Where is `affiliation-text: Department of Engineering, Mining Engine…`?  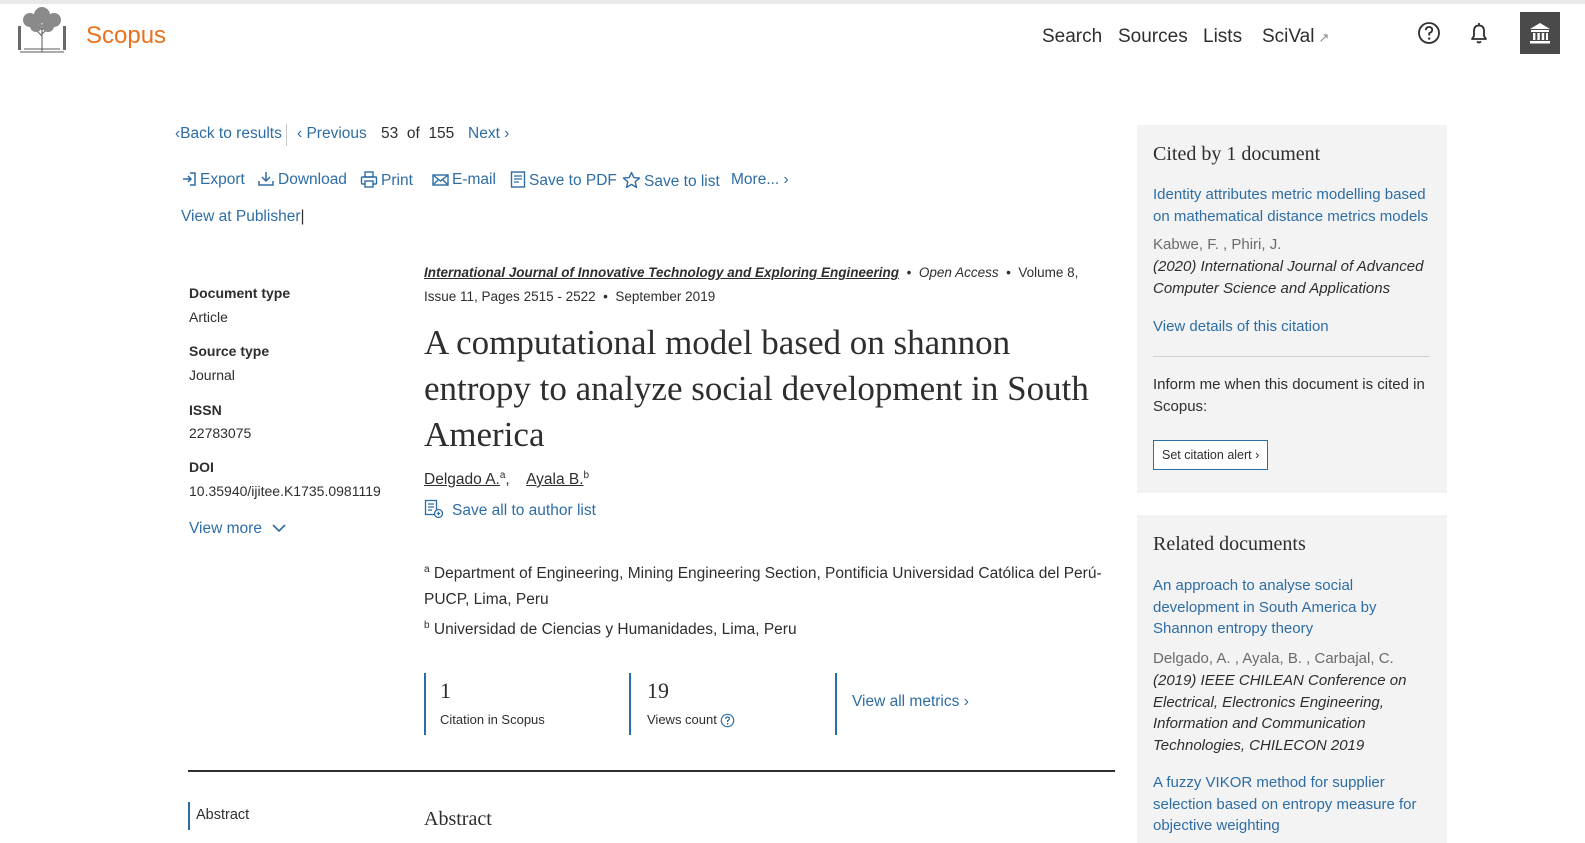 affiliation-text: Department of Engineering, Mining Engine… is located at coordinates (763, 587).